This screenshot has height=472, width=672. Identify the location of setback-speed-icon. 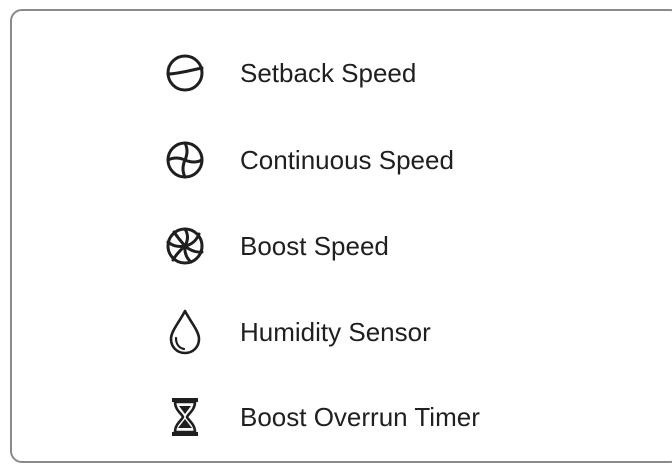
(185, 73).